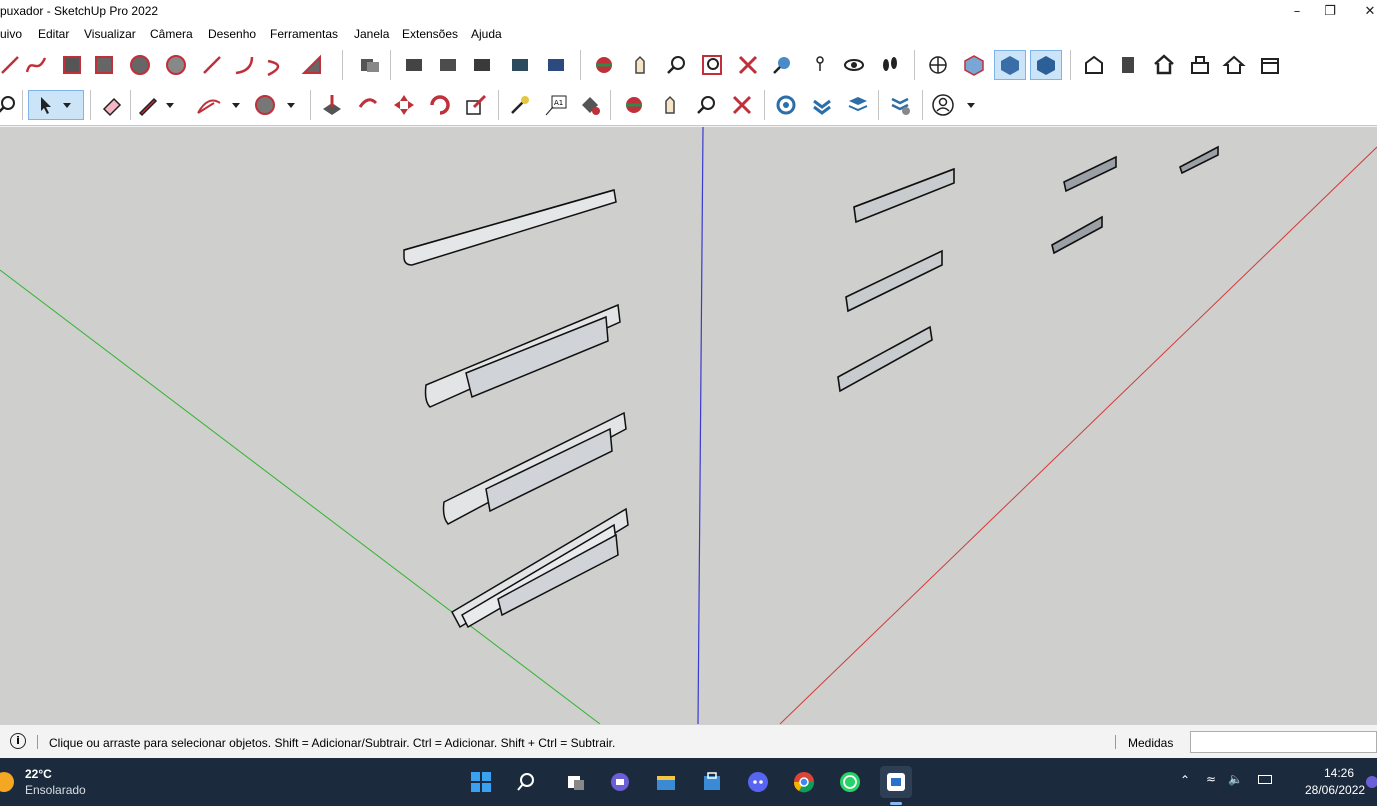  I want to click on menu-camera: Câmera, so click(171, 34).